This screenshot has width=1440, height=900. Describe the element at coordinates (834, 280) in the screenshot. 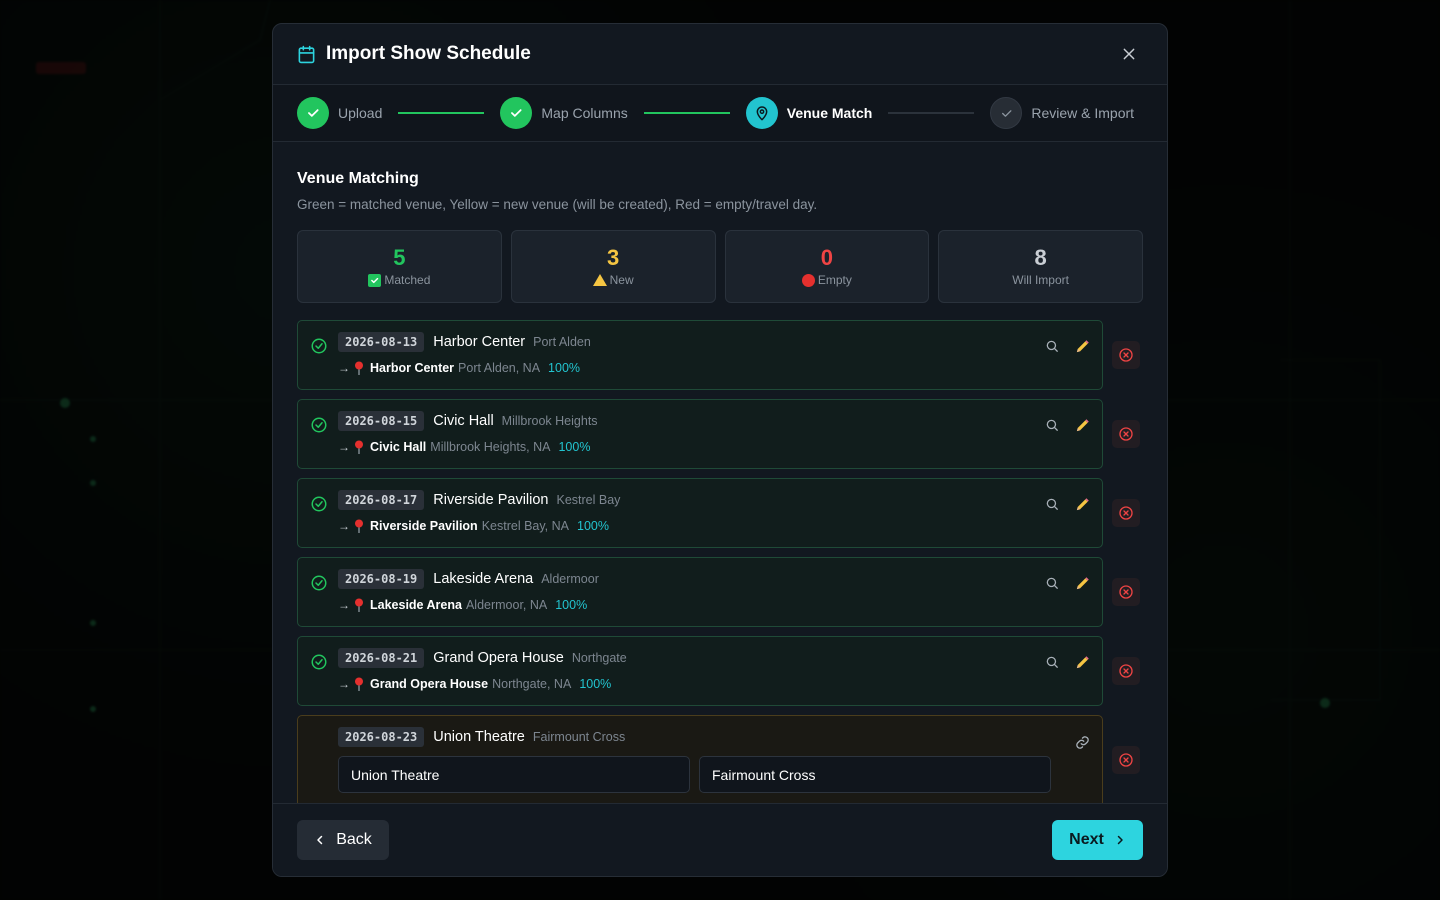

I see `stat-label: Empty` at that location.